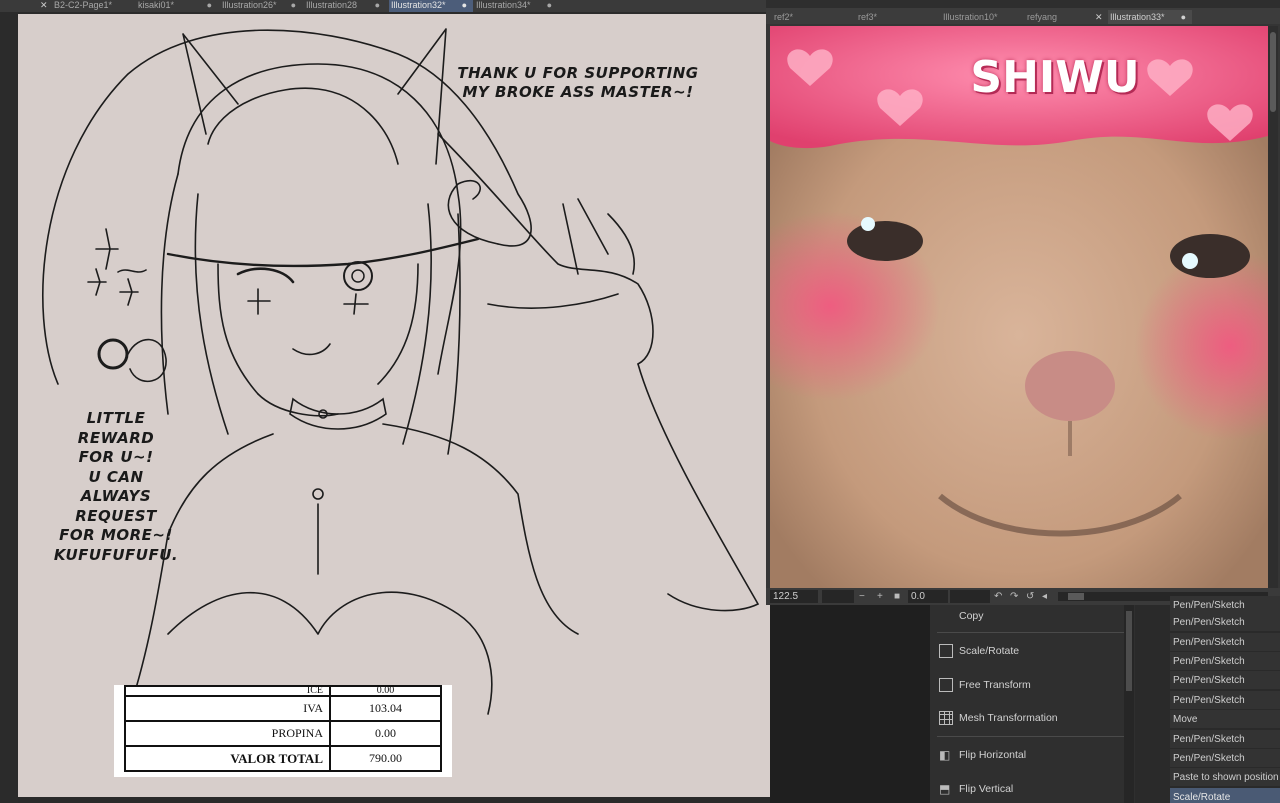 Image resolution: width=1280 pixels, height=803 pixels. Describe the element at coordinates (332, 5) in the screenshot. I see `tab-label: Illustration28` at that location.